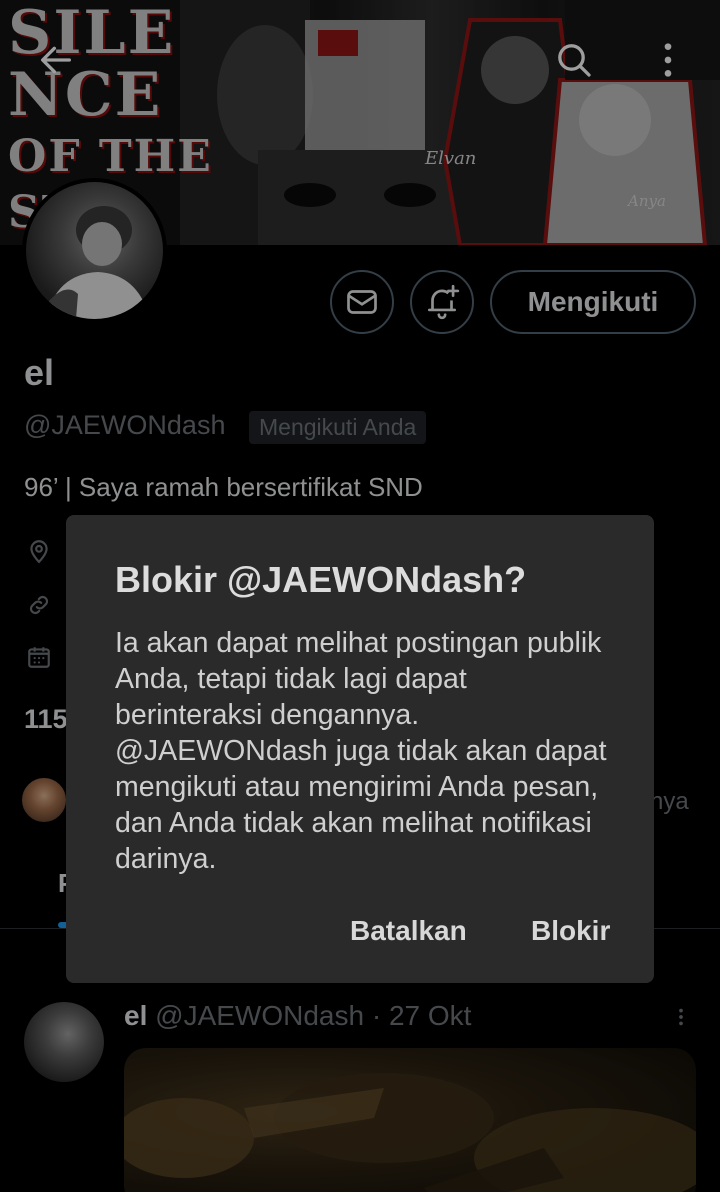  Describe the element at coordinates (570, 931) in the screenshot. I see `block-button: Blokir` at that location.